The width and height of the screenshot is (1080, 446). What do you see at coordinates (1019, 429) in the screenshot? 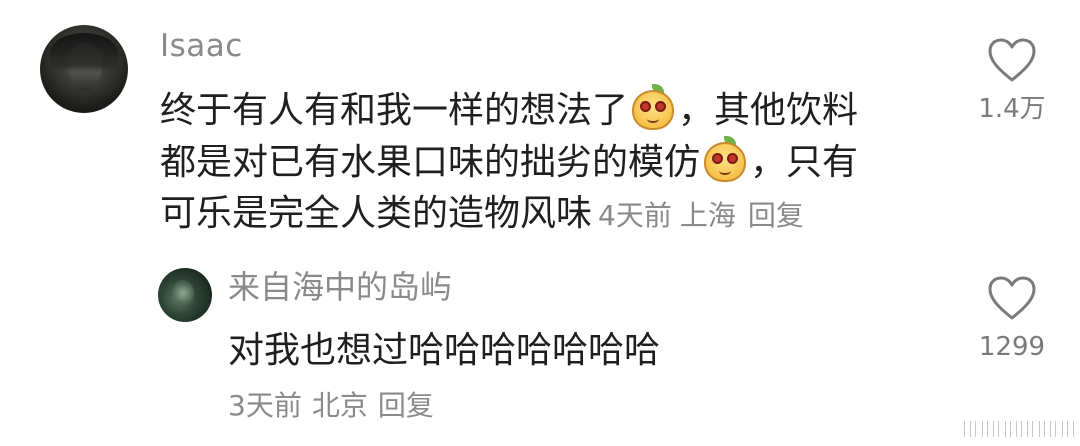
I see `watermark-logo` at bounding box center [1019, 429].